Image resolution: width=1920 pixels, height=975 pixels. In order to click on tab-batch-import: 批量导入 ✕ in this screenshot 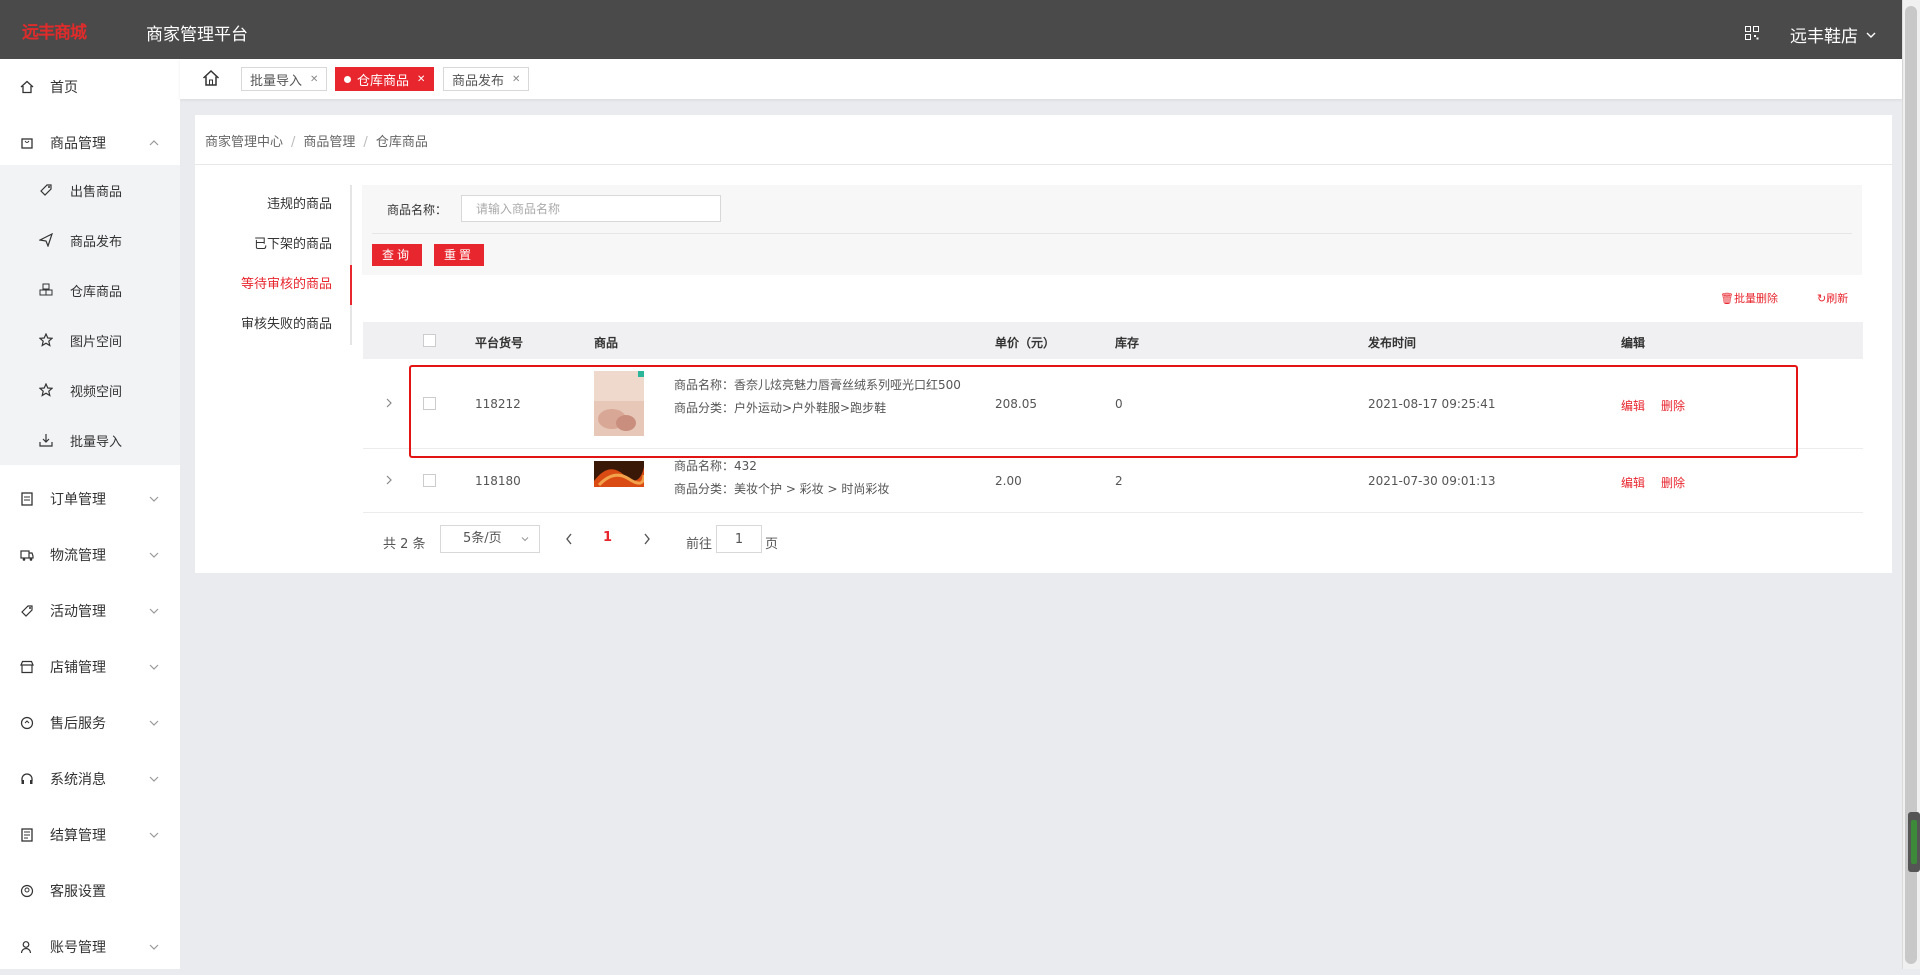, I will do `click(284, 79)`.